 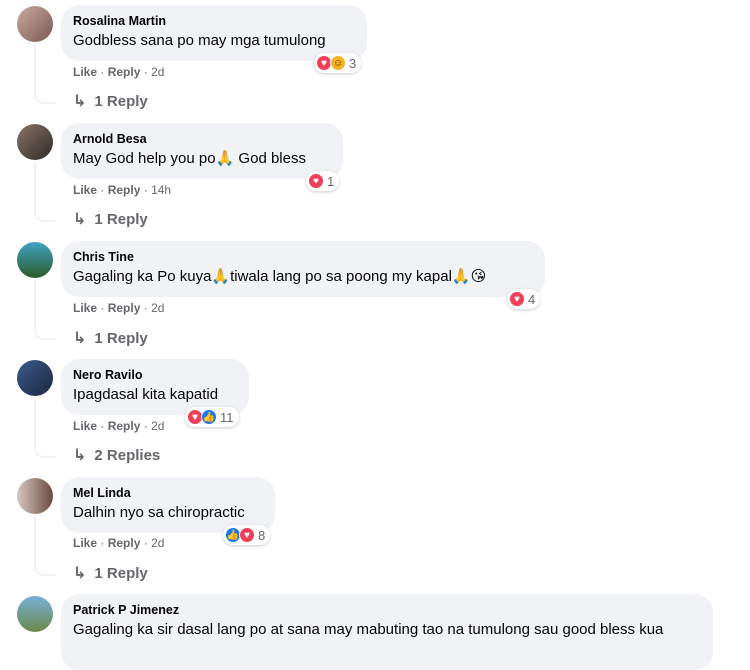 I want to click on reaction-count: 11, so click(x=227, y=417).